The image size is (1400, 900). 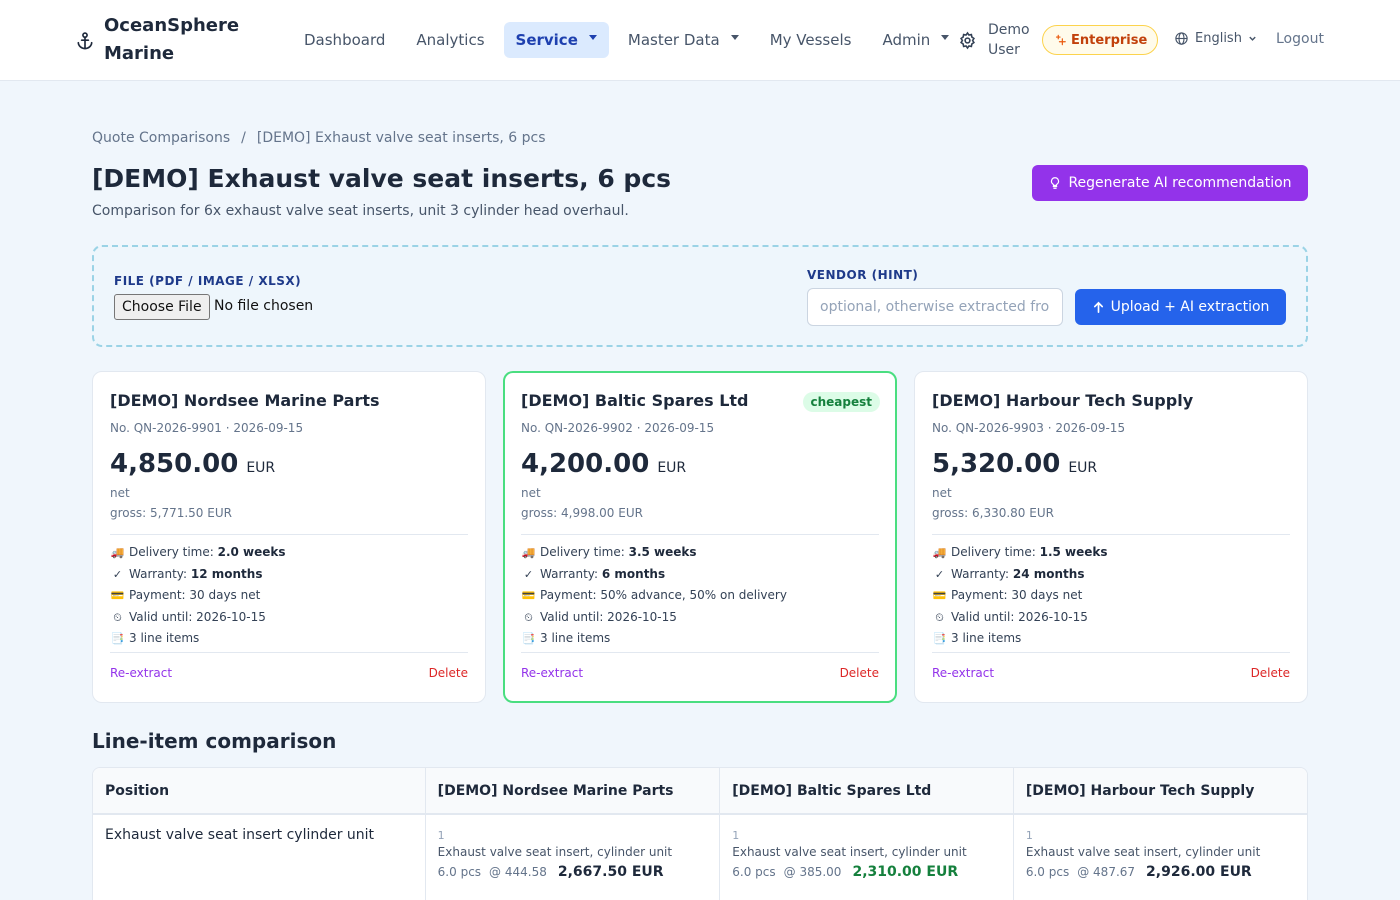 What do you see at coordinates (162, 307) in the screenshot?
I see `choose-file-button: Choose File` at bounding box center [162, 307].